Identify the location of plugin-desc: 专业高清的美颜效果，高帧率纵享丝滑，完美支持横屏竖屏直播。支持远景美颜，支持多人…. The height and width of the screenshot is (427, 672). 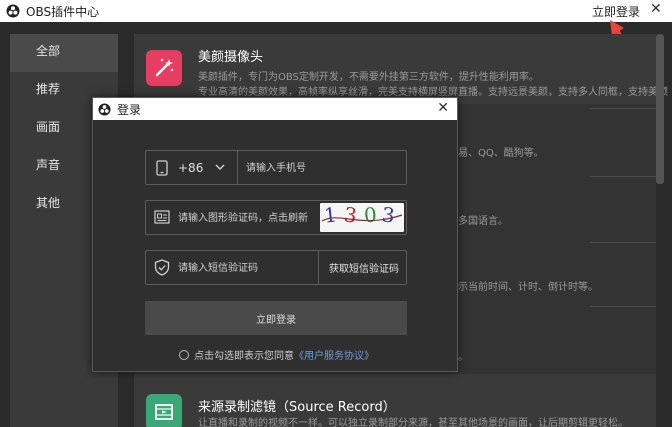
(433, 92).